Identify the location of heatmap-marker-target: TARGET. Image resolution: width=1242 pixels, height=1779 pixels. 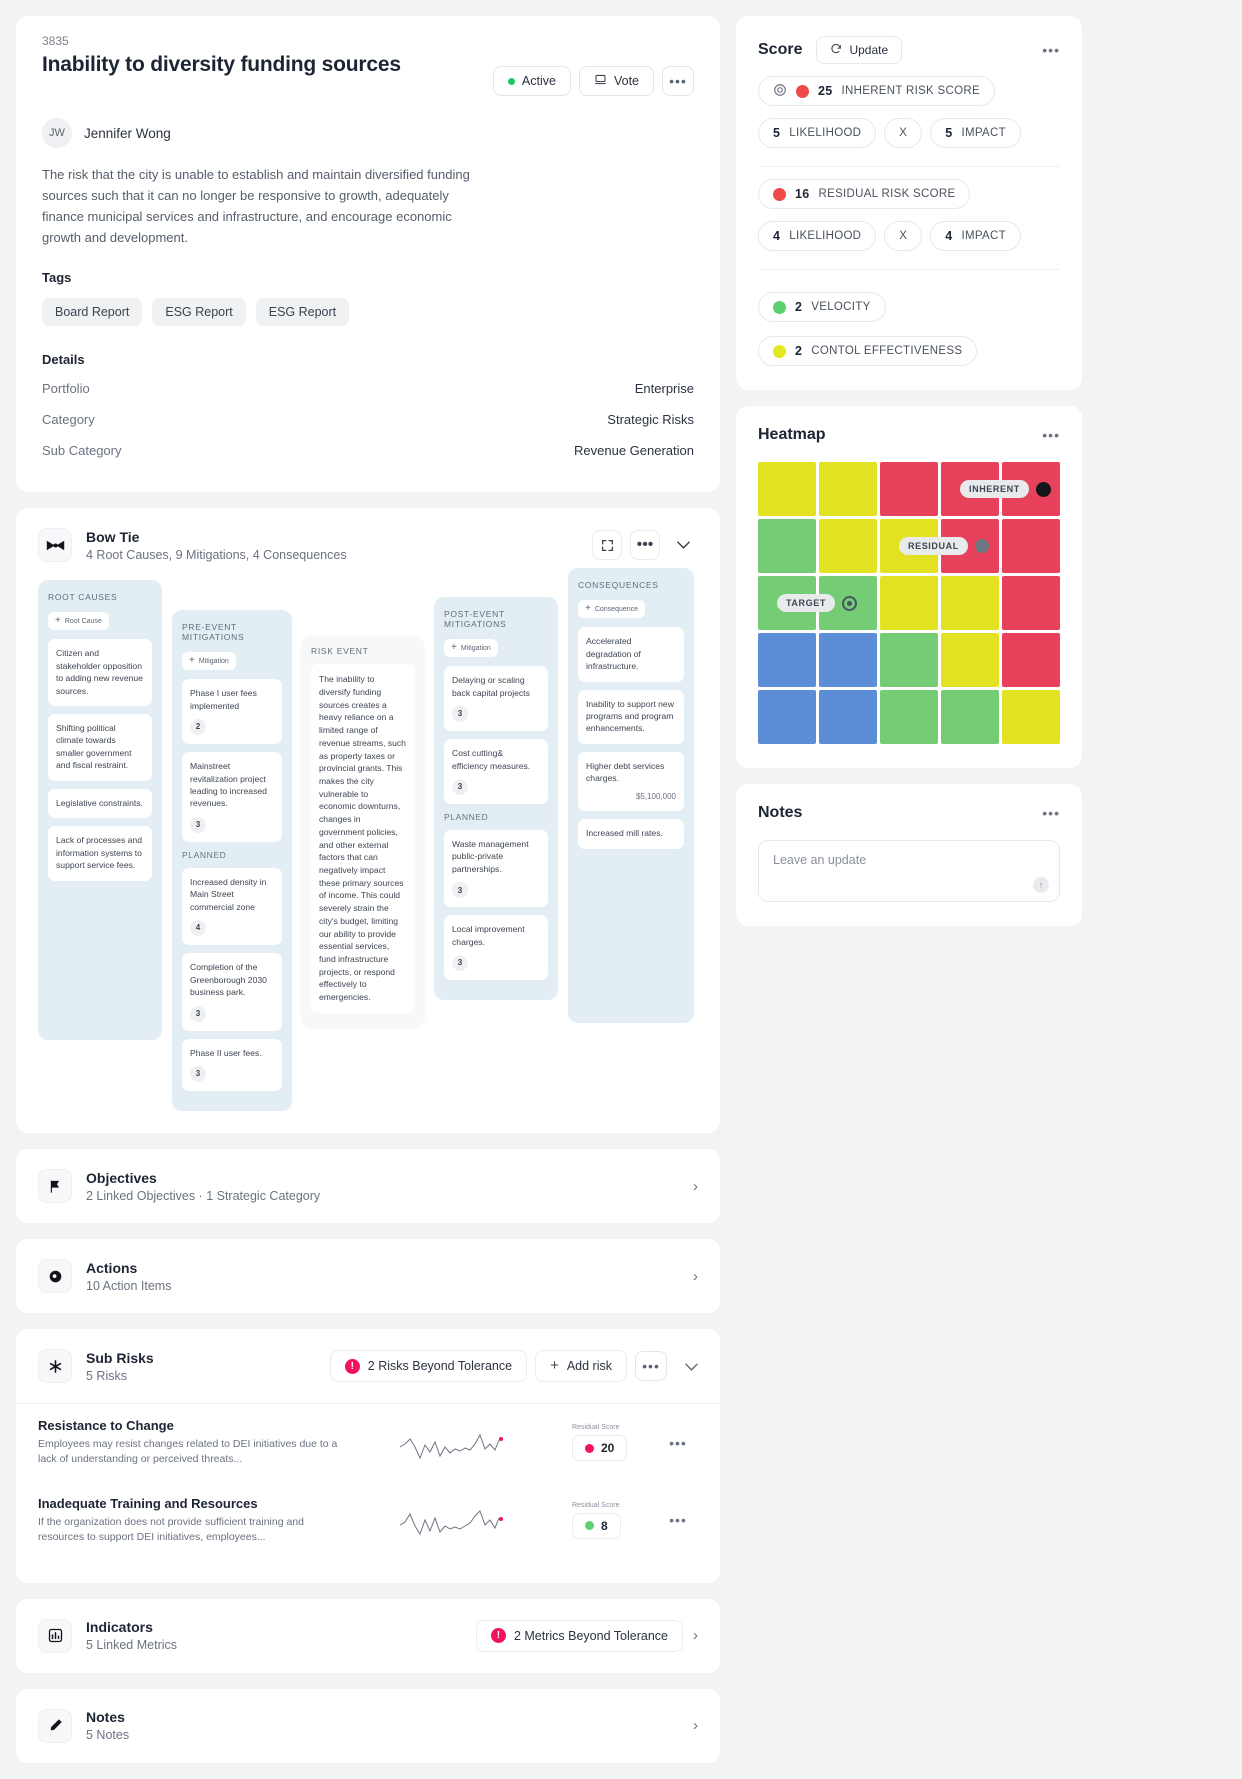
(817, 603).